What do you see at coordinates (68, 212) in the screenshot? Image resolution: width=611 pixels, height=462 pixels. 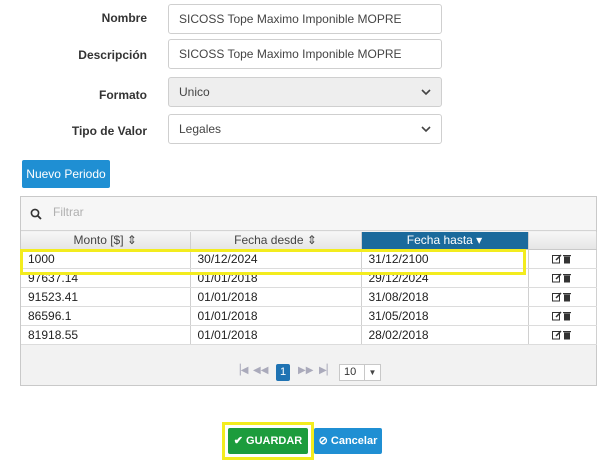 I see `filter-input: Filtrar` at bounding box center [68, 212].